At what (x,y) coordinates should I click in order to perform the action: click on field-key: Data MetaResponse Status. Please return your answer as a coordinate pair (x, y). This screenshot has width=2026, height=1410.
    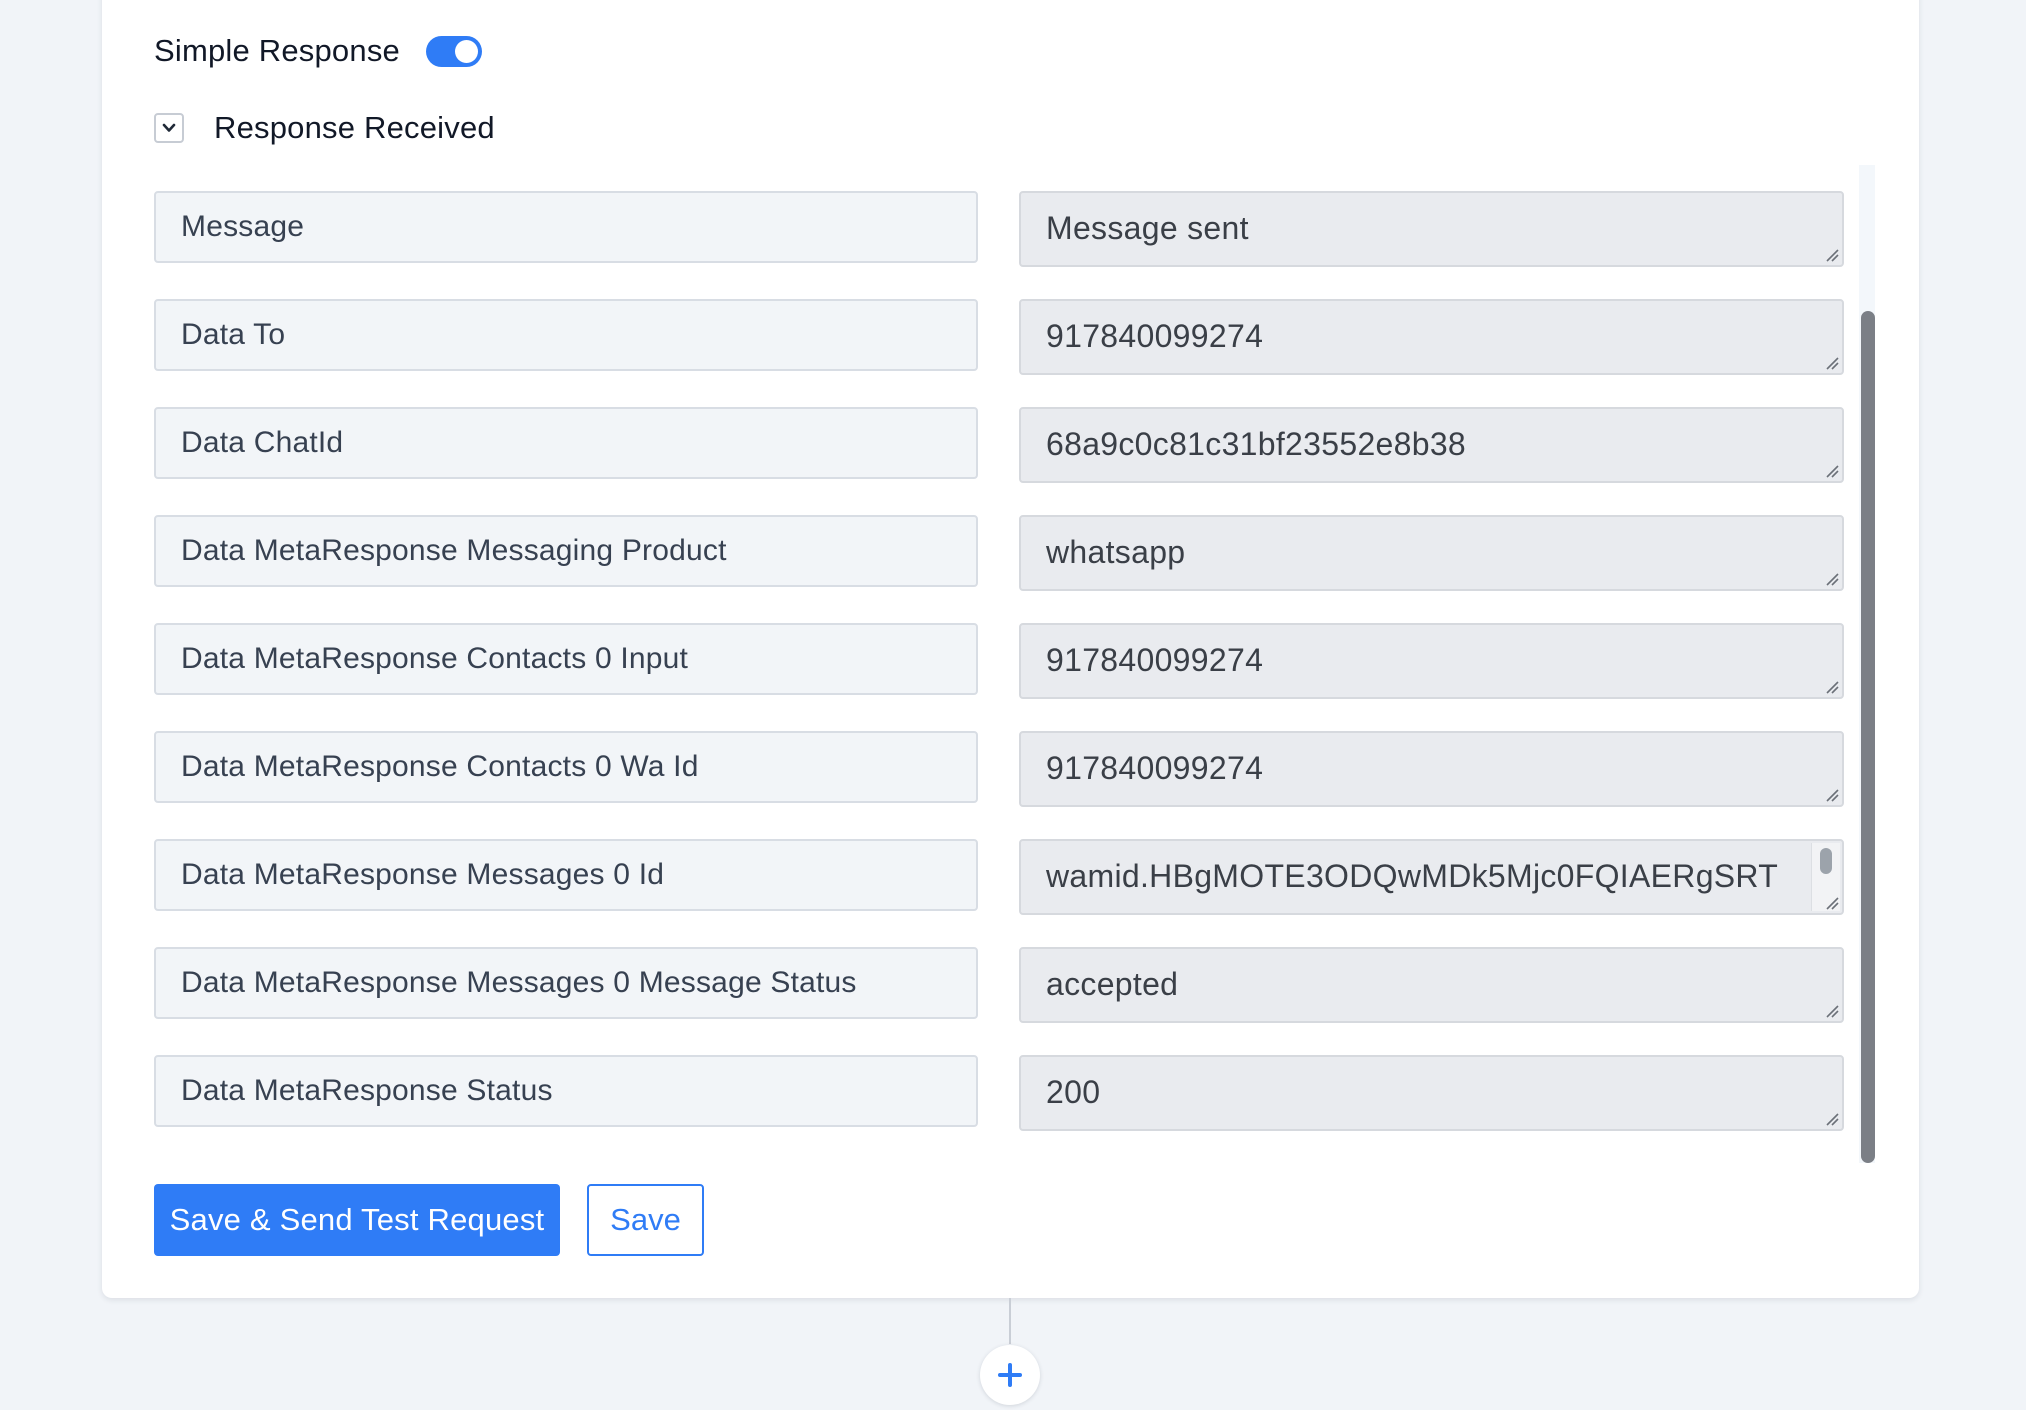
    Looking at the image, I should click on (566, 1091).